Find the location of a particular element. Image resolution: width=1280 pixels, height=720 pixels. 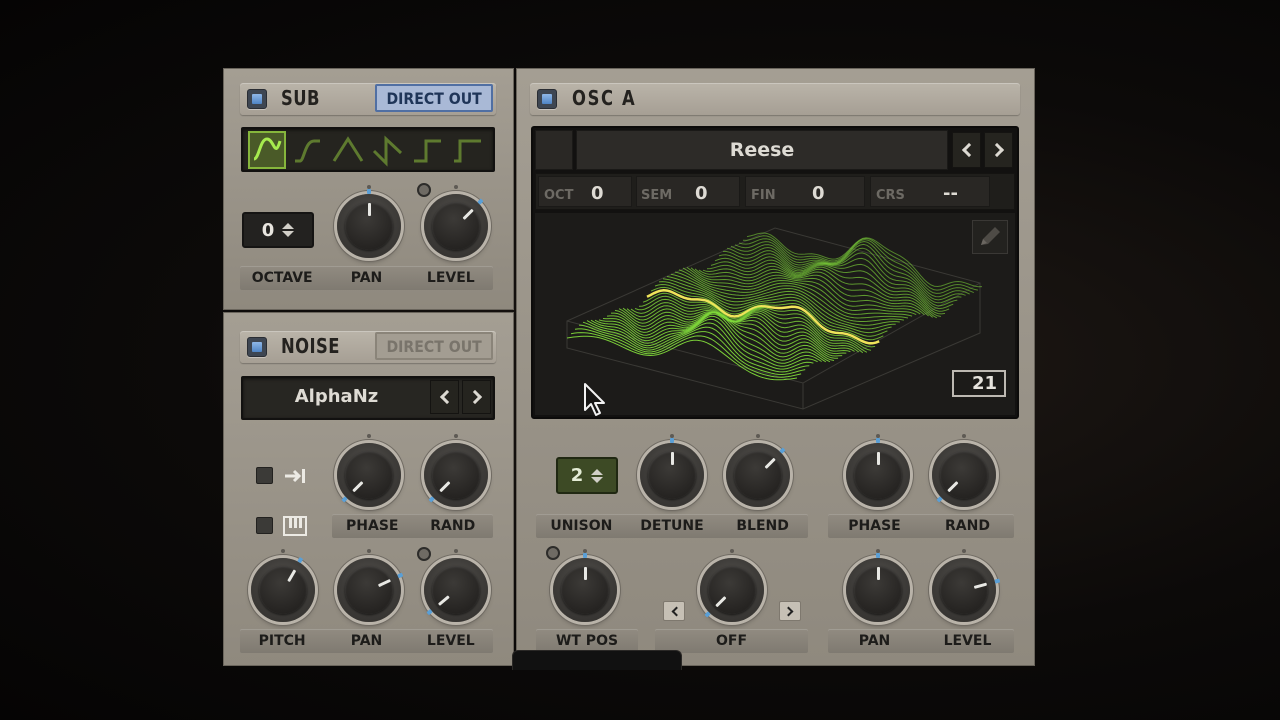

osc-a-title: OSC A is located at coordinates (604, 98).